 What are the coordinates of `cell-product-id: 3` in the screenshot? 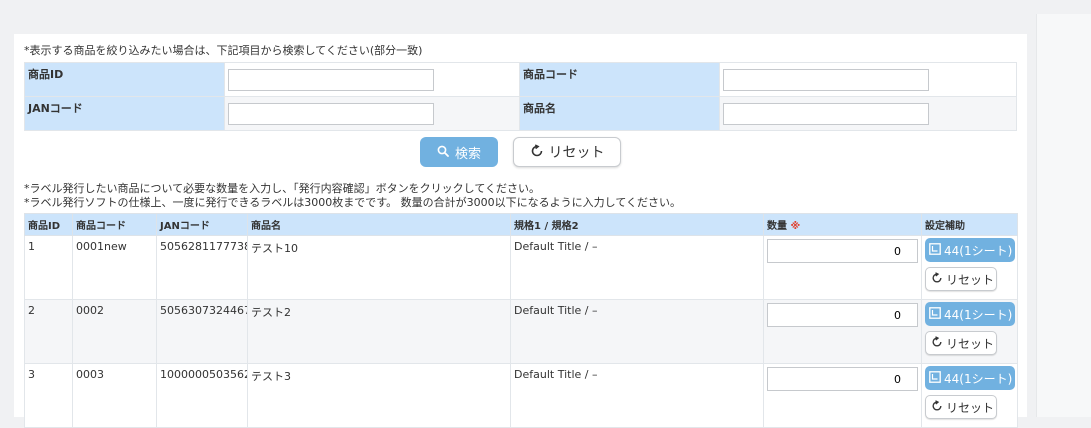 It's located at (48, 395).